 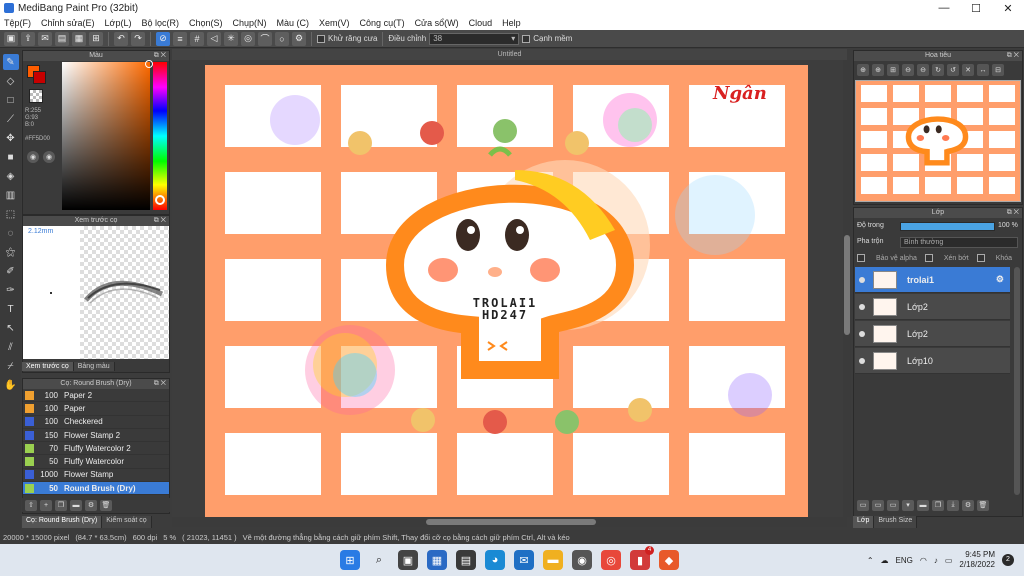 I want to click on horizontal-scroll-thumb, so click(x=511, y=522).